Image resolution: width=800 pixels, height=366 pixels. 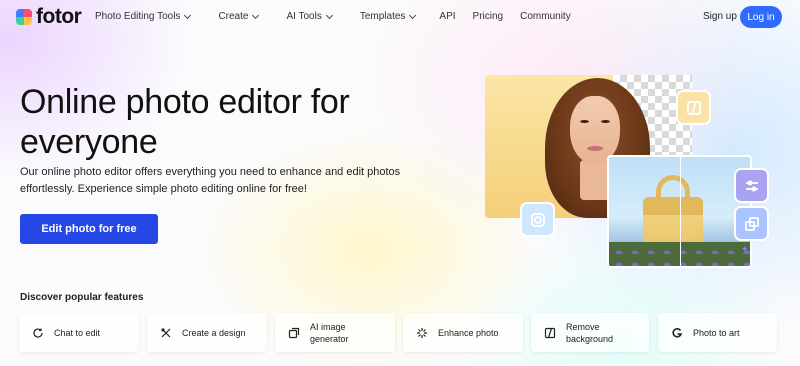 What do you see at coordinates (166, 333) in the screenshot?
I see `design-tools-icon` at bounding box center [166, 333].